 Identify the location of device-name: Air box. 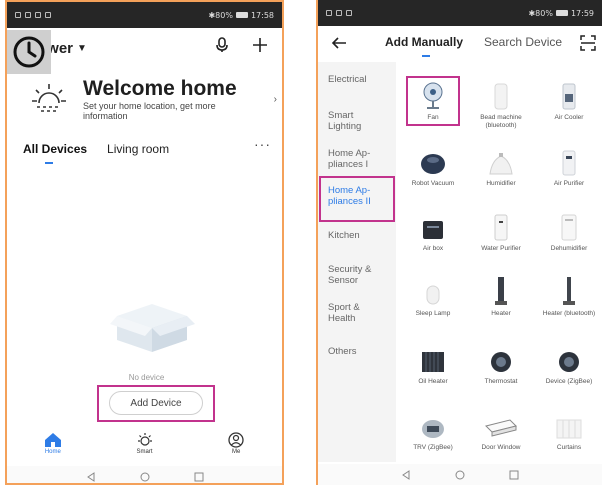
(433, 248).